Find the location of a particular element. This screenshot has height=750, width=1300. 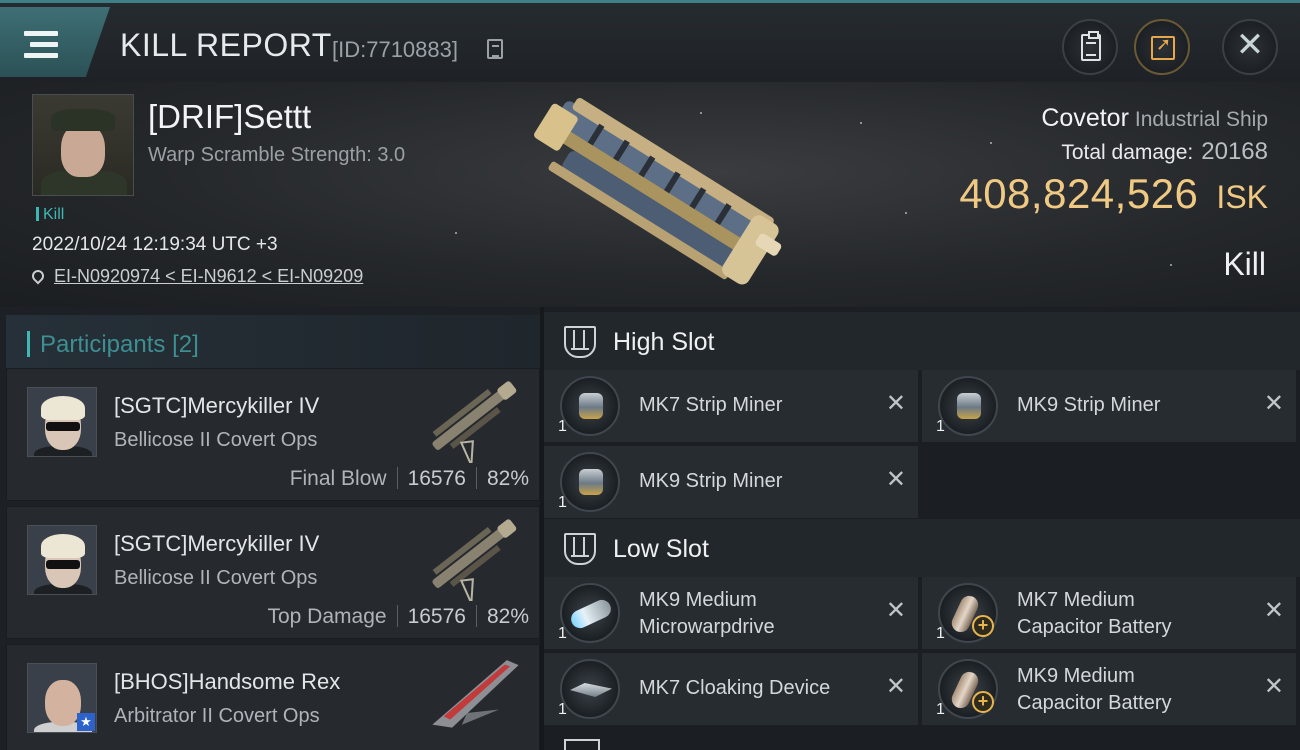

module-item: + 1 MK7 Medium Capacitor Battery ✕ is located at coordinates (1109, 613).